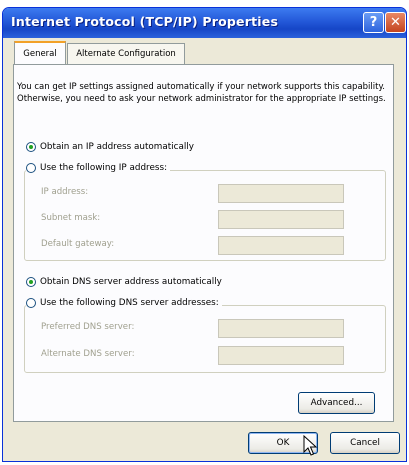 The width and height of the screenshot is (409, 465). I want to click on tab-general: General, so click(40, 52).